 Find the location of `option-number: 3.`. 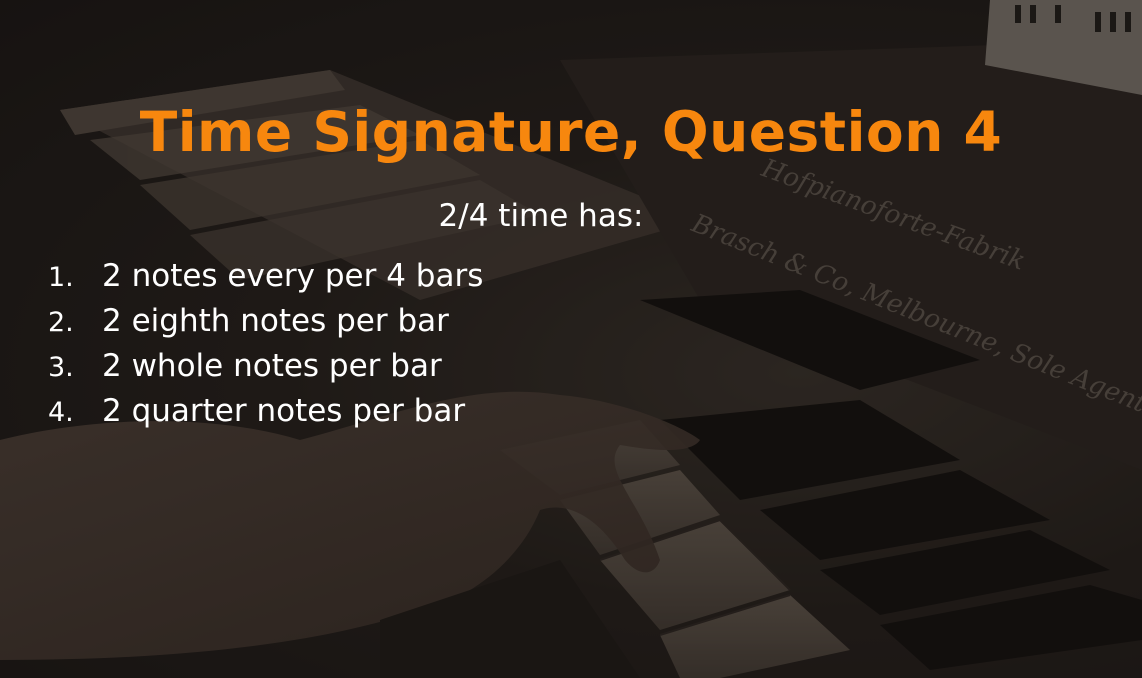

option-number: 3. is located at coordinates (61, 367).